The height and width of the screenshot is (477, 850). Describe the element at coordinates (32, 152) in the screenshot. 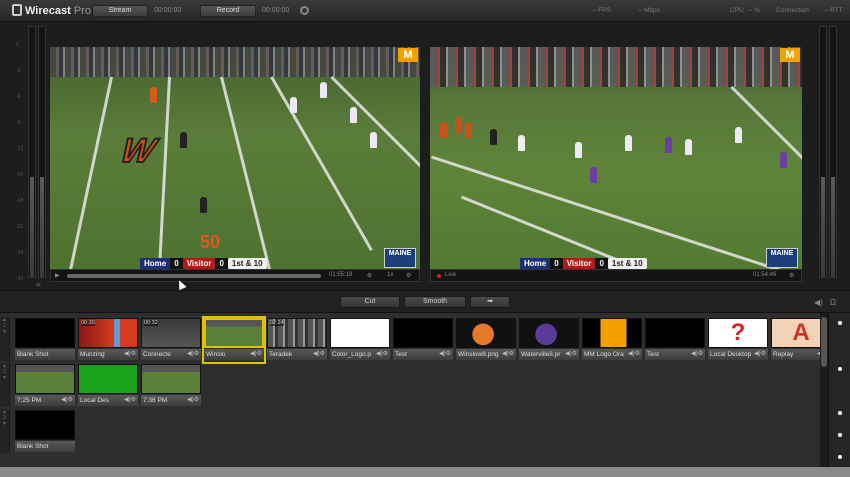

I see `audio-meter-left` at that location.